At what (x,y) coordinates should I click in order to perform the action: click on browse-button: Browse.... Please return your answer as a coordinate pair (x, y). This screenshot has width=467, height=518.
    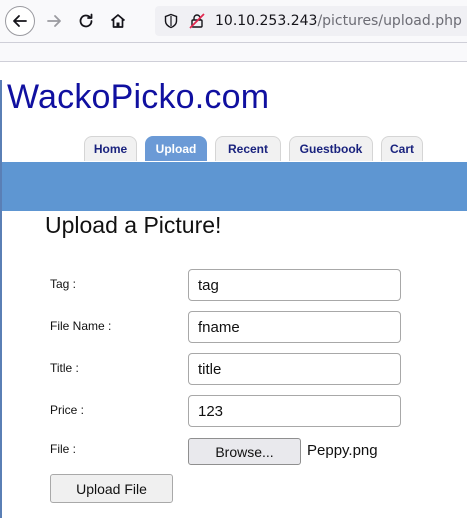
    Looking at the image, I should click on (244, 451).